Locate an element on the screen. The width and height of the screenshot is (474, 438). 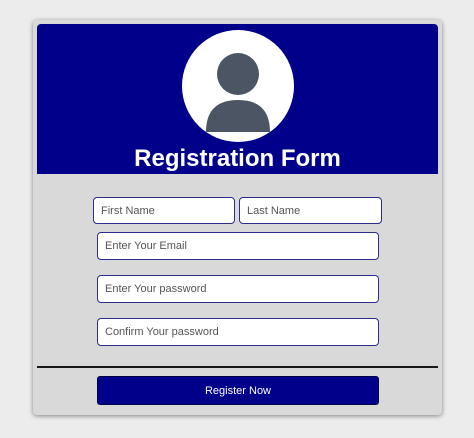
last-name-input is located at coordinates (310, 210).